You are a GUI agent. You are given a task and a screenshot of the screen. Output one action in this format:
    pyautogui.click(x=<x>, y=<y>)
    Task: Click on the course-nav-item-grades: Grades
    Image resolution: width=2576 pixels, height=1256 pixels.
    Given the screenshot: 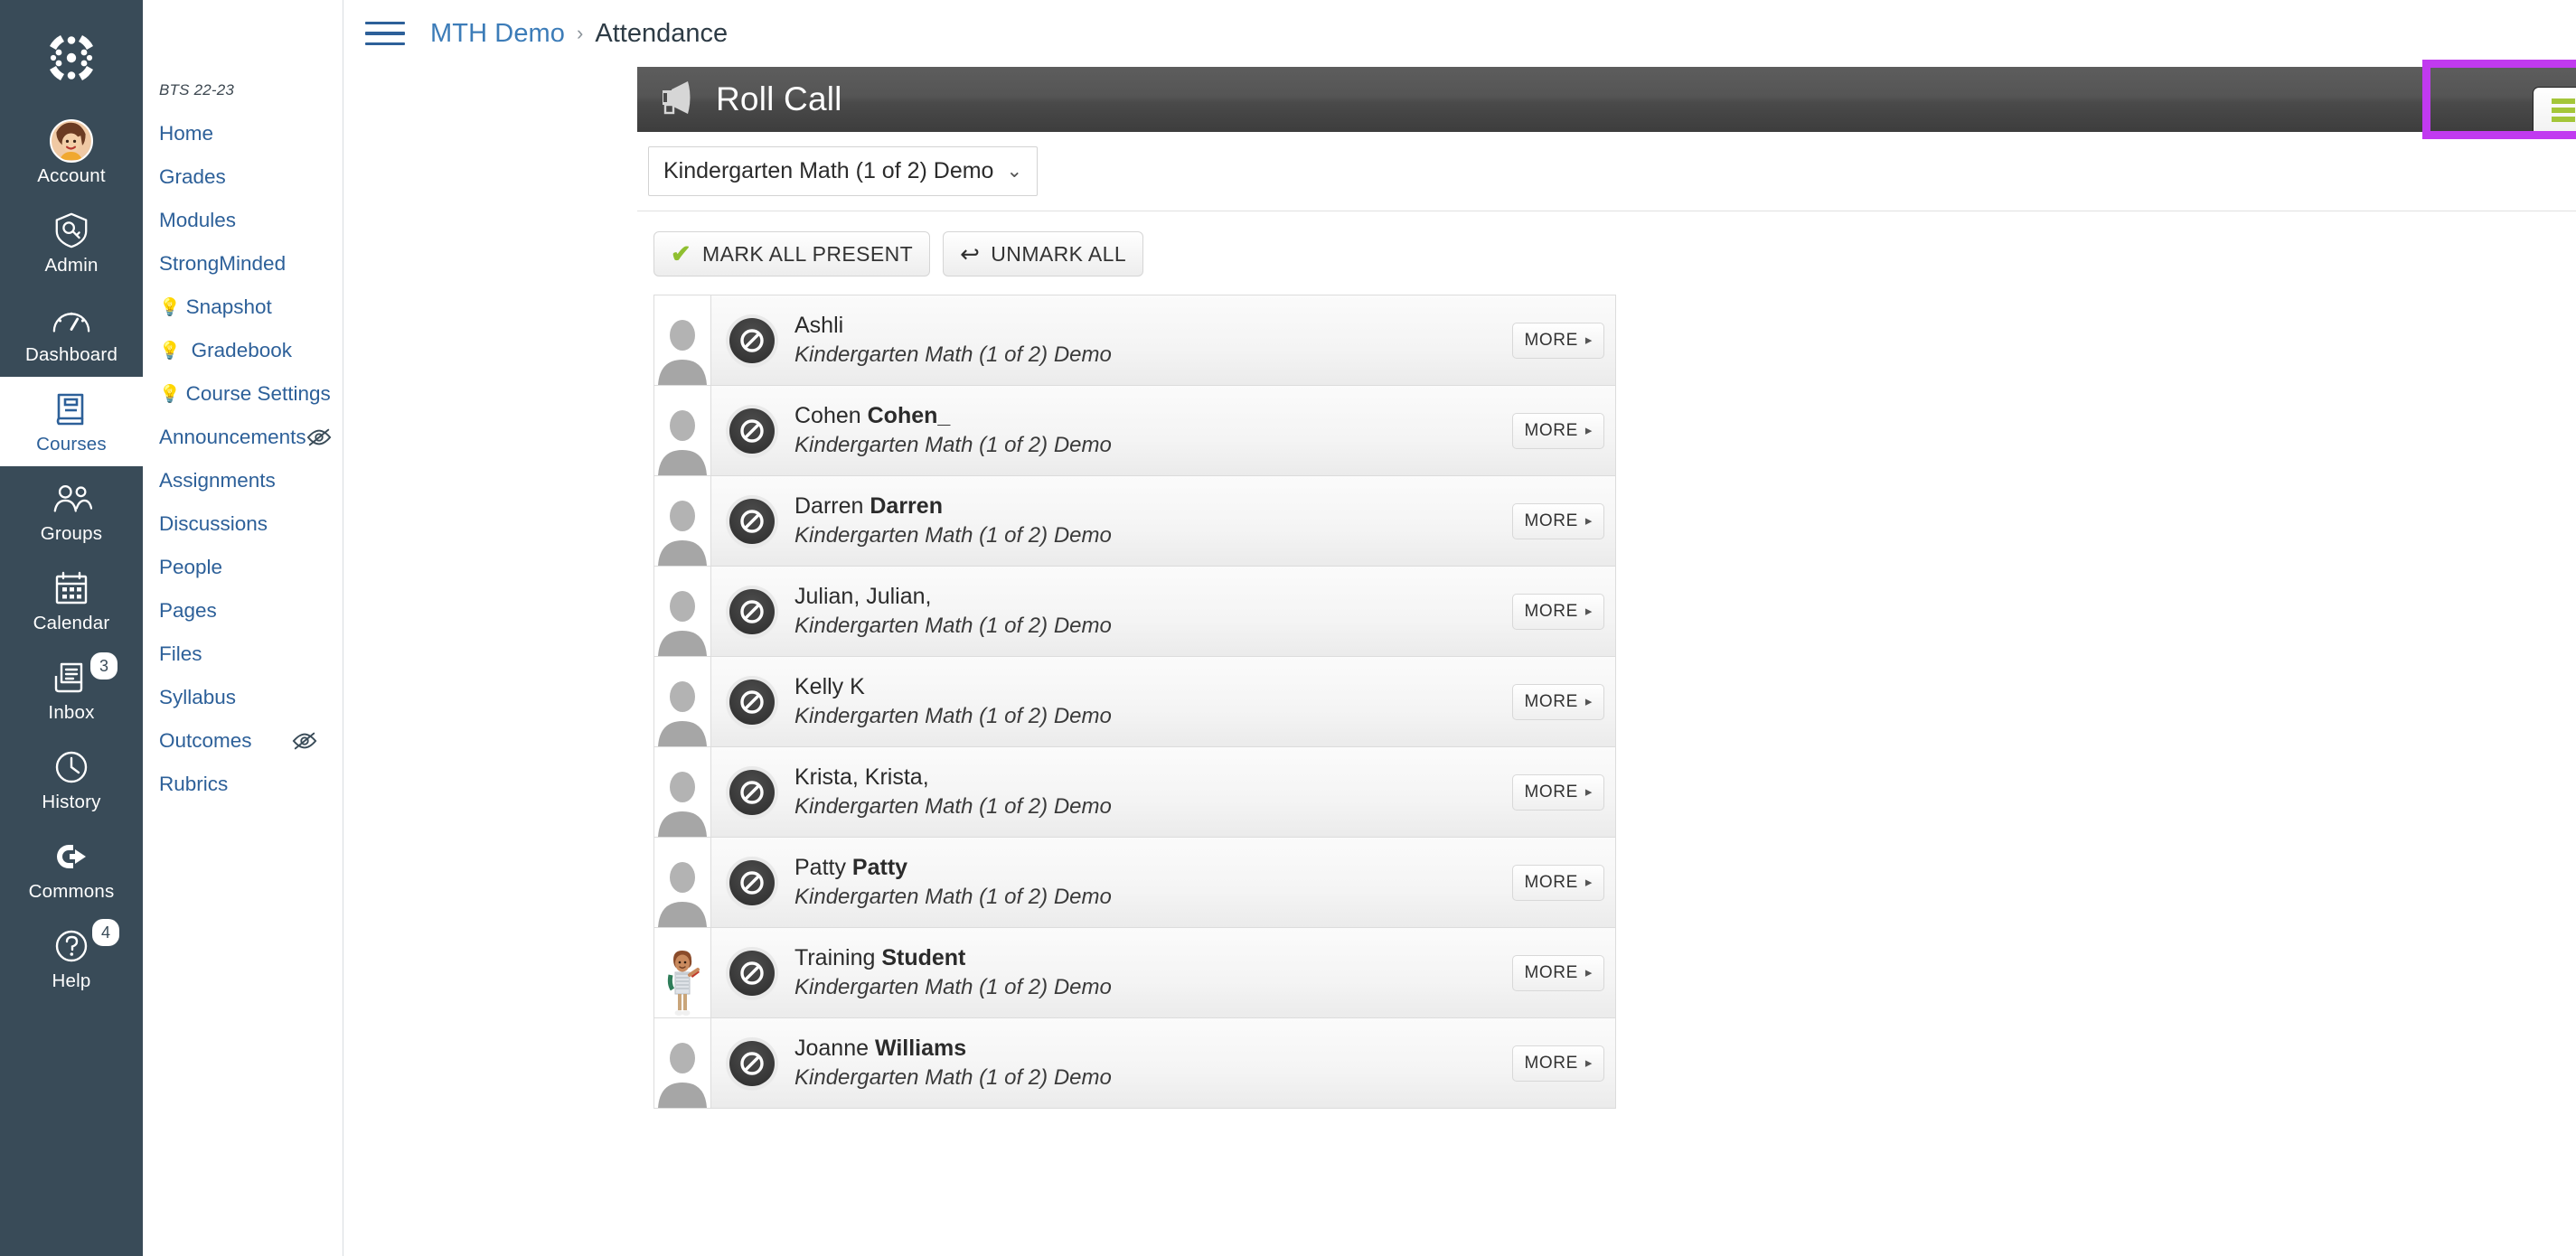 What is the action you would take?
    pyautogui.click(x=243, y=177)
    